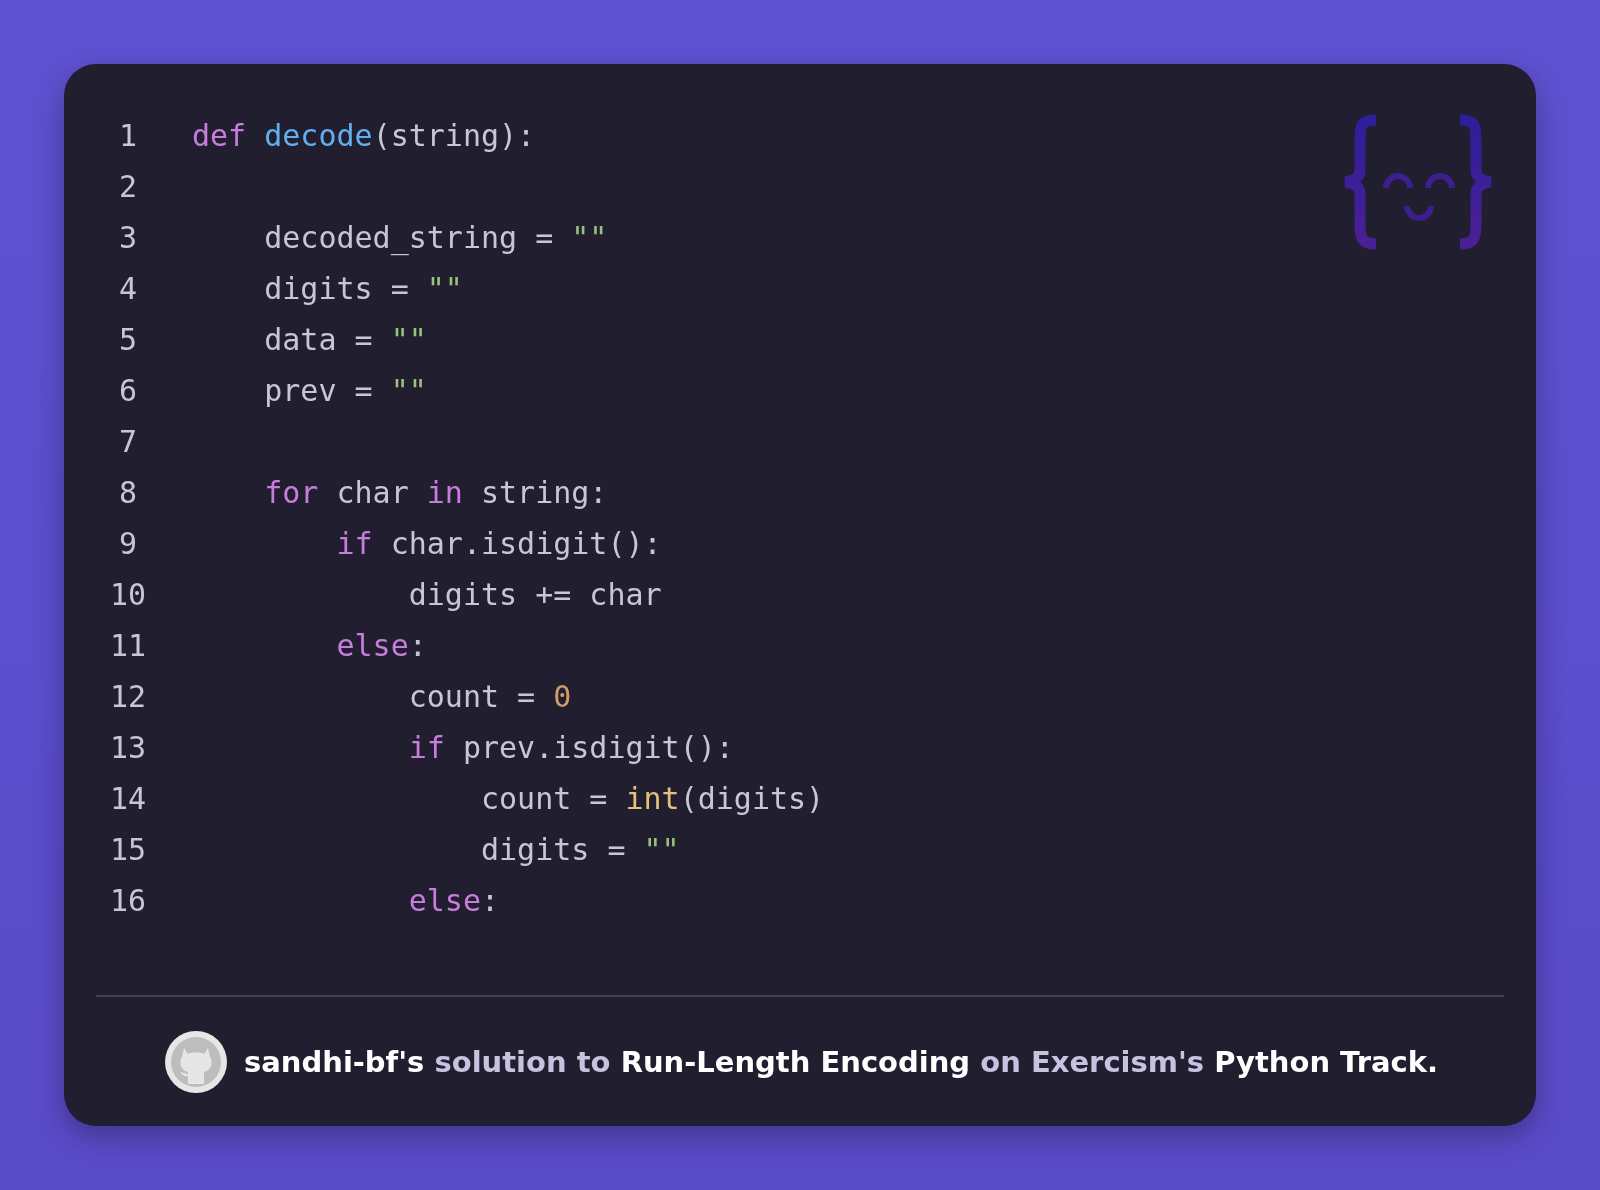  I want to click on code-line: def decode(string):, so click(364, 135).